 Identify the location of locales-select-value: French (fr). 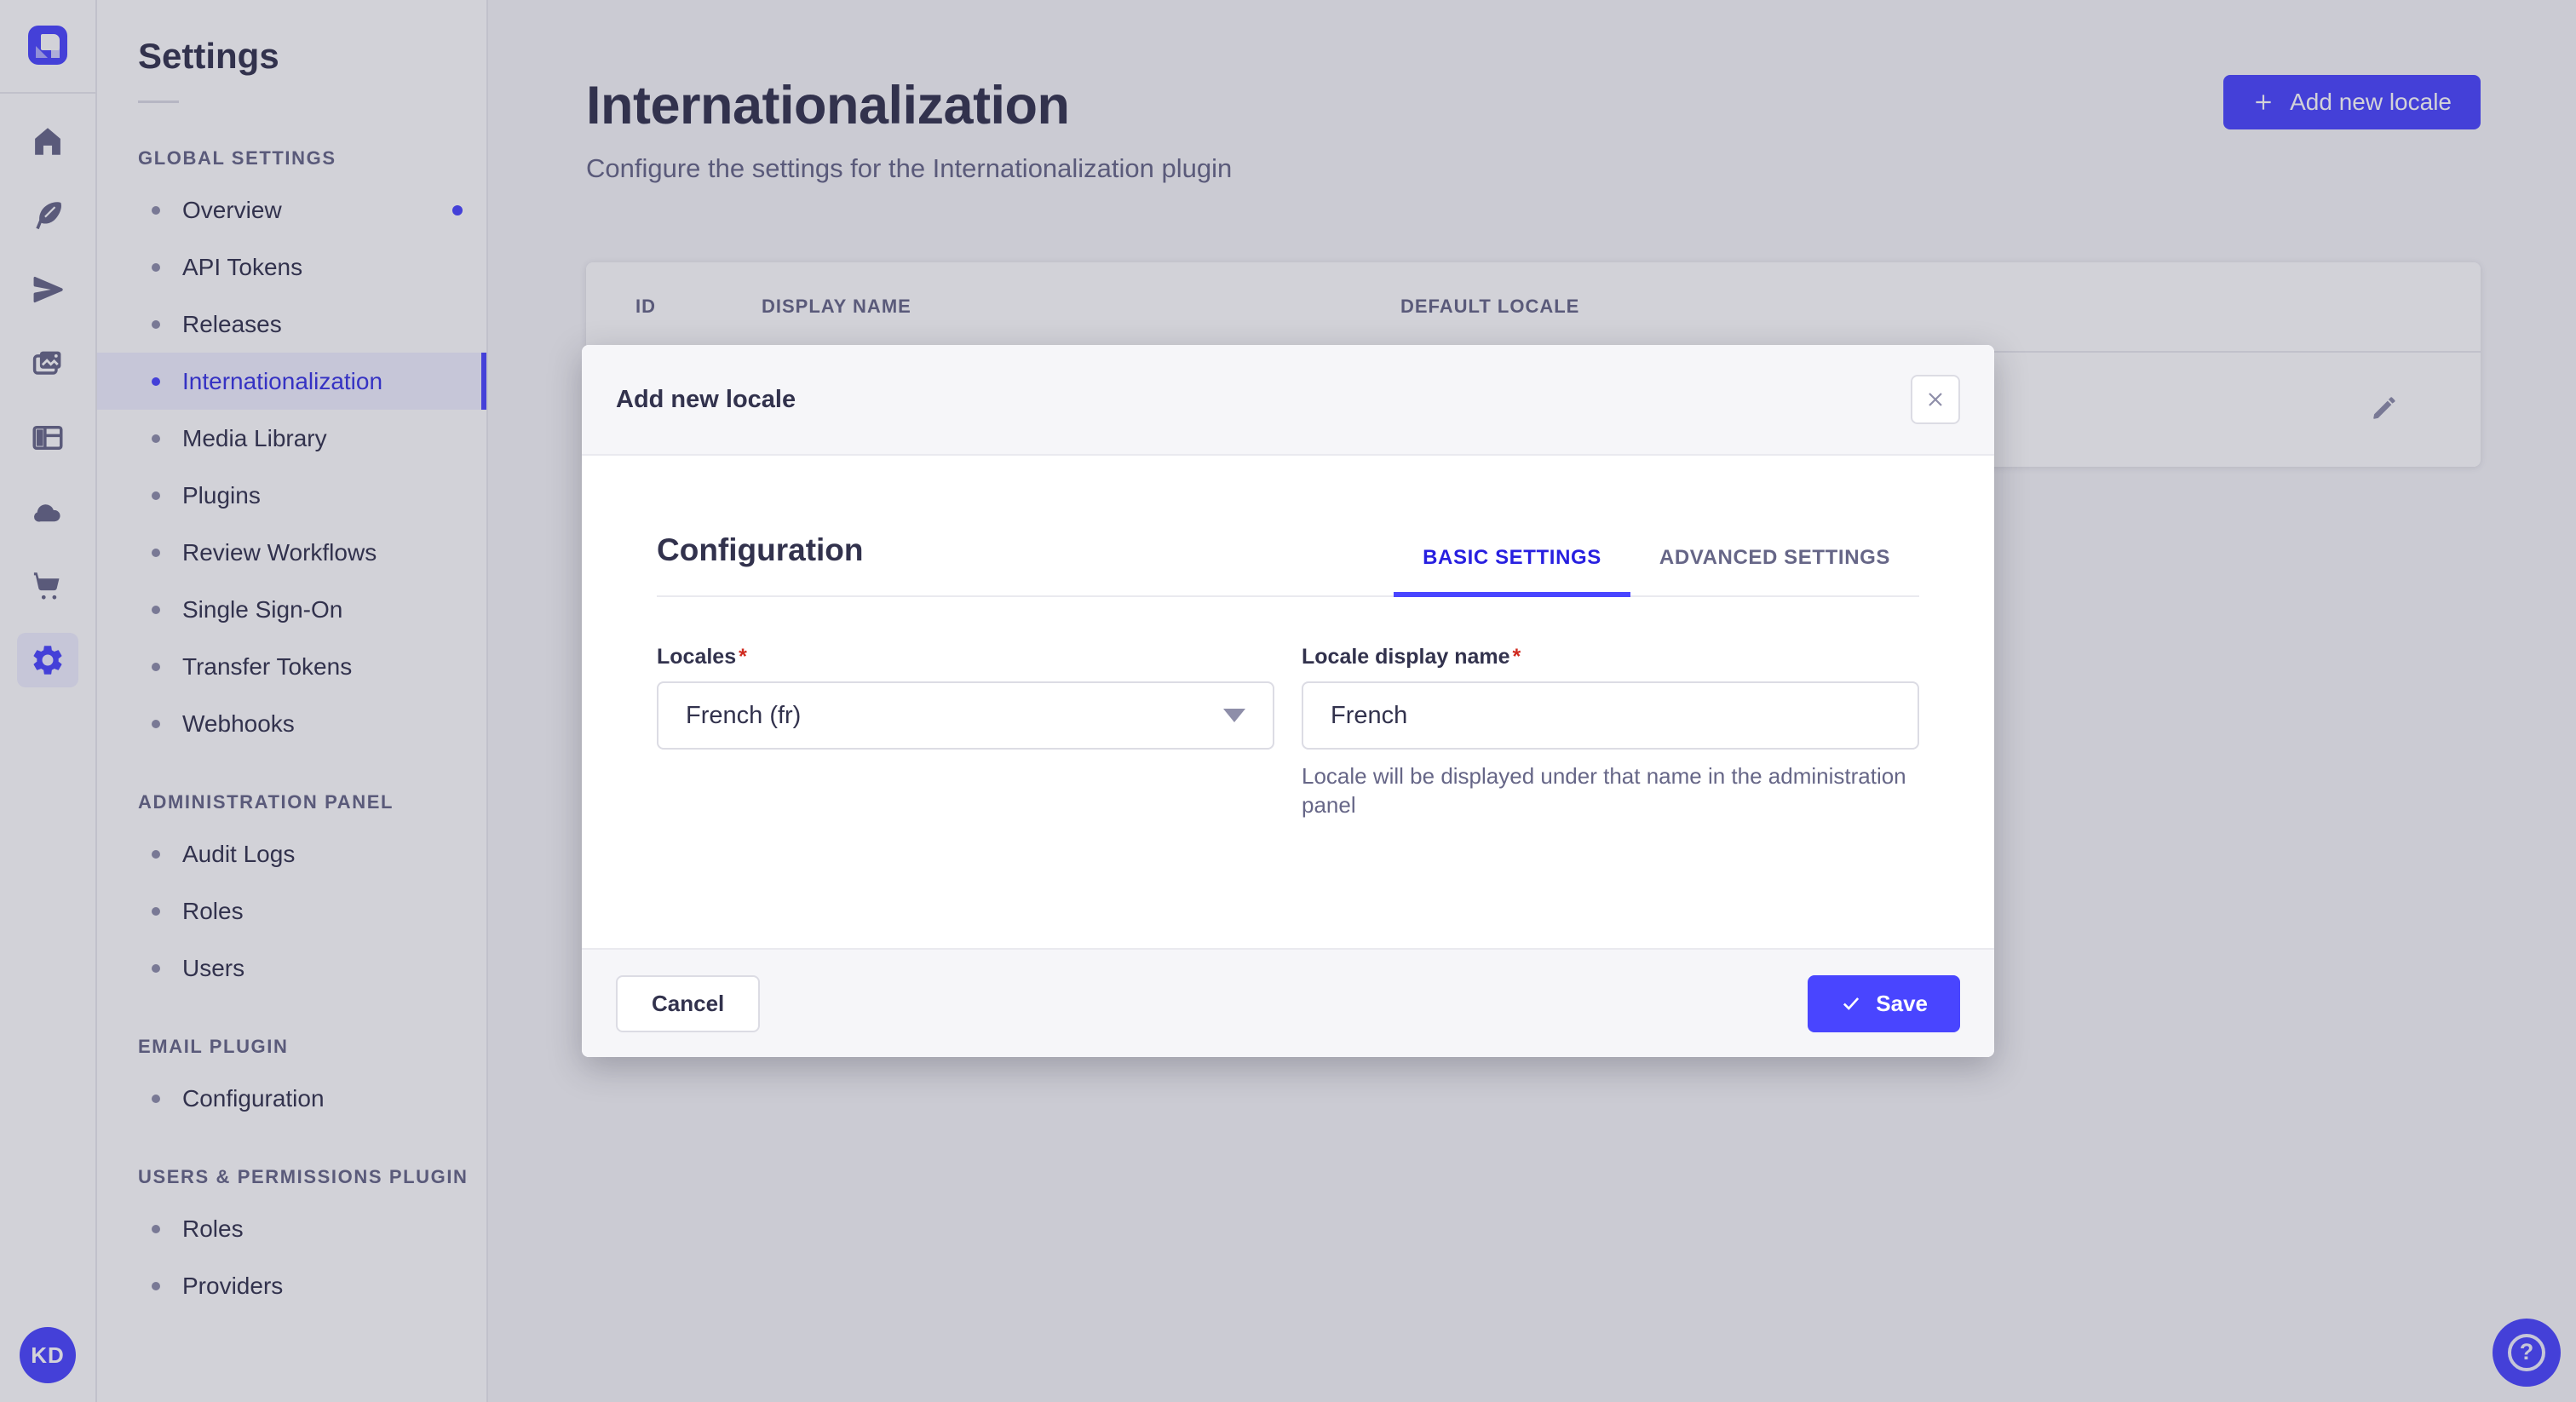
(744, 715).